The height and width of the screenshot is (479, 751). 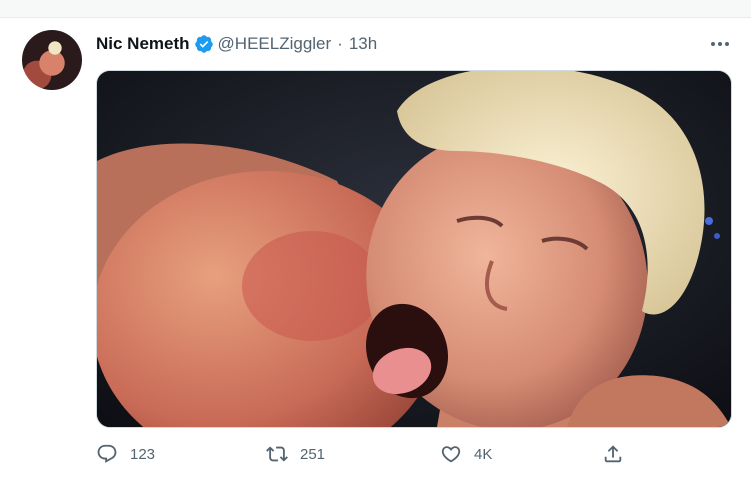 I want to click on heart-icon, so click(x=451, y=454).